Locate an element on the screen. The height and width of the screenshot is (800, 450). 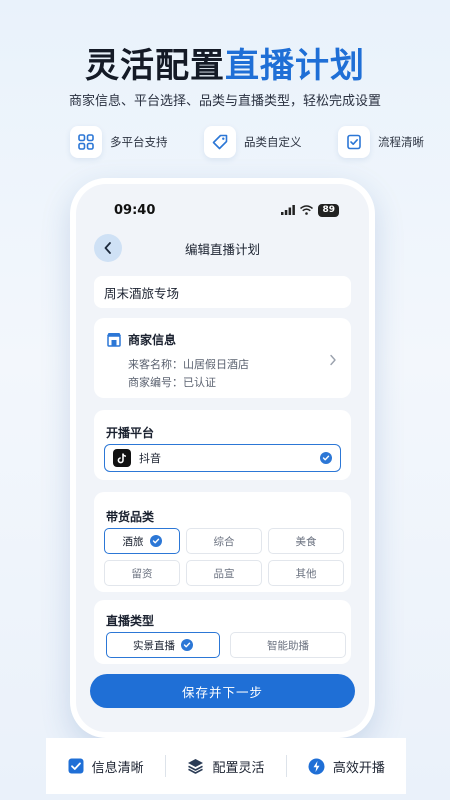
chip-label: 其他 is located at coordinates (306, 573).